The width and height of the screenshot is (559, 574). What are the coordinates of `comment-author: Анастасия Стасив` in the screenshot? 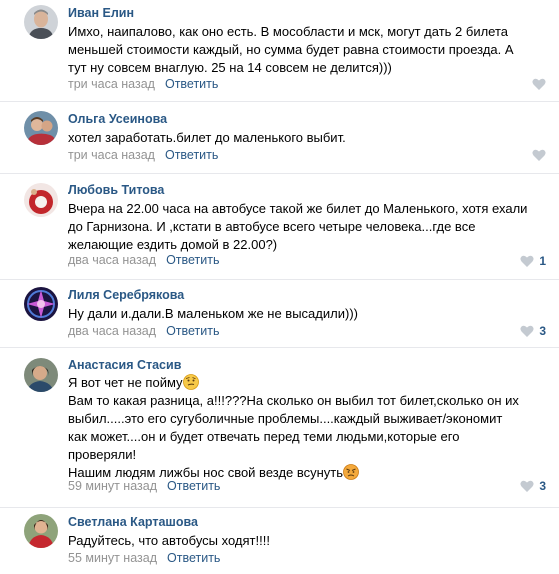 It's located at (124, 365).